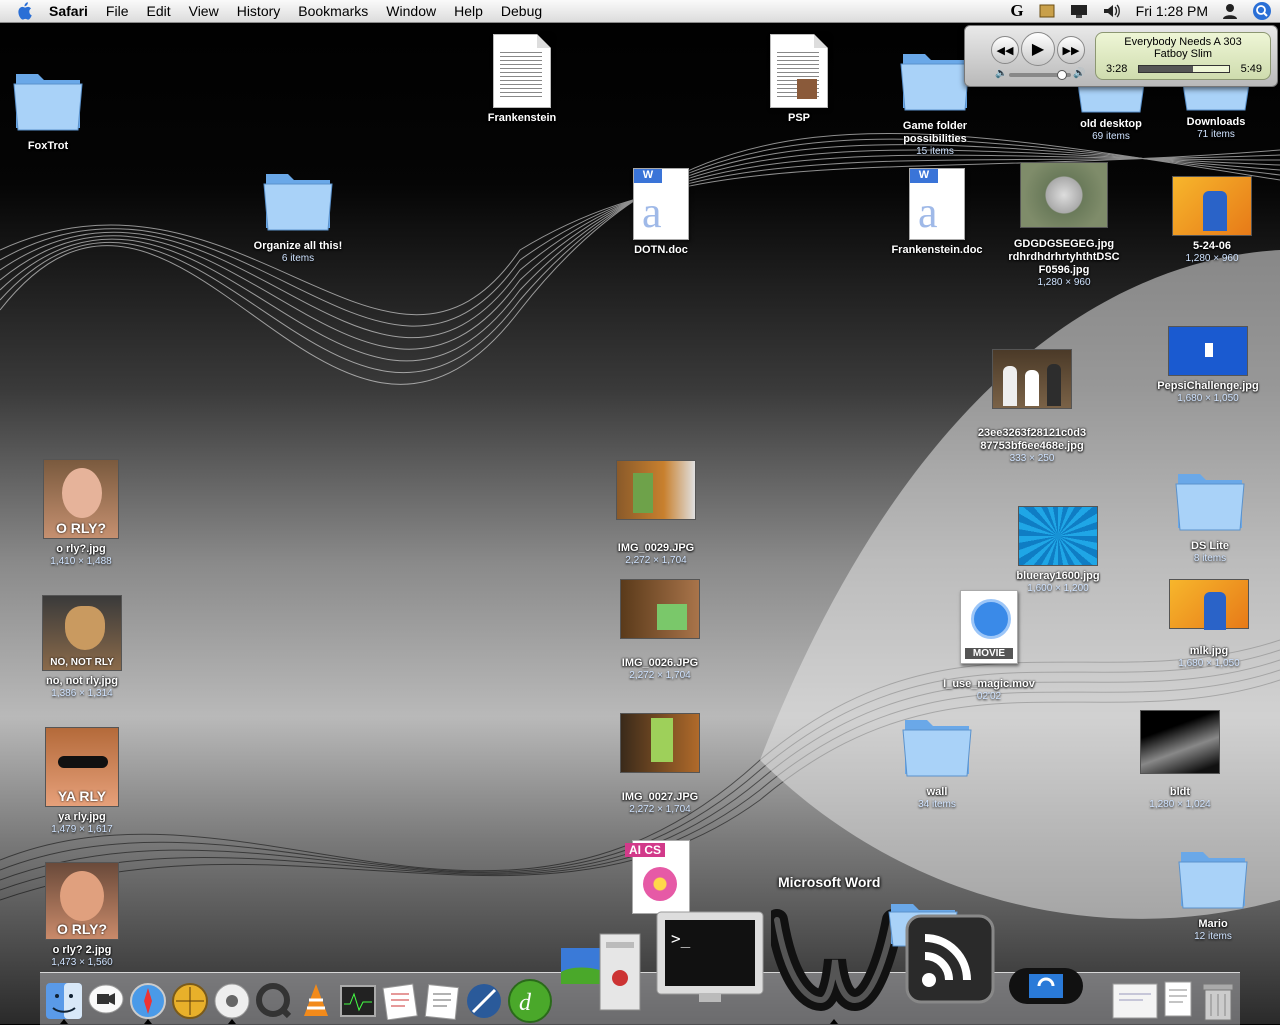 This screenshot has width=1280, height=1025. I want to click on photo-caption: O RLY?, so click(82, 929).